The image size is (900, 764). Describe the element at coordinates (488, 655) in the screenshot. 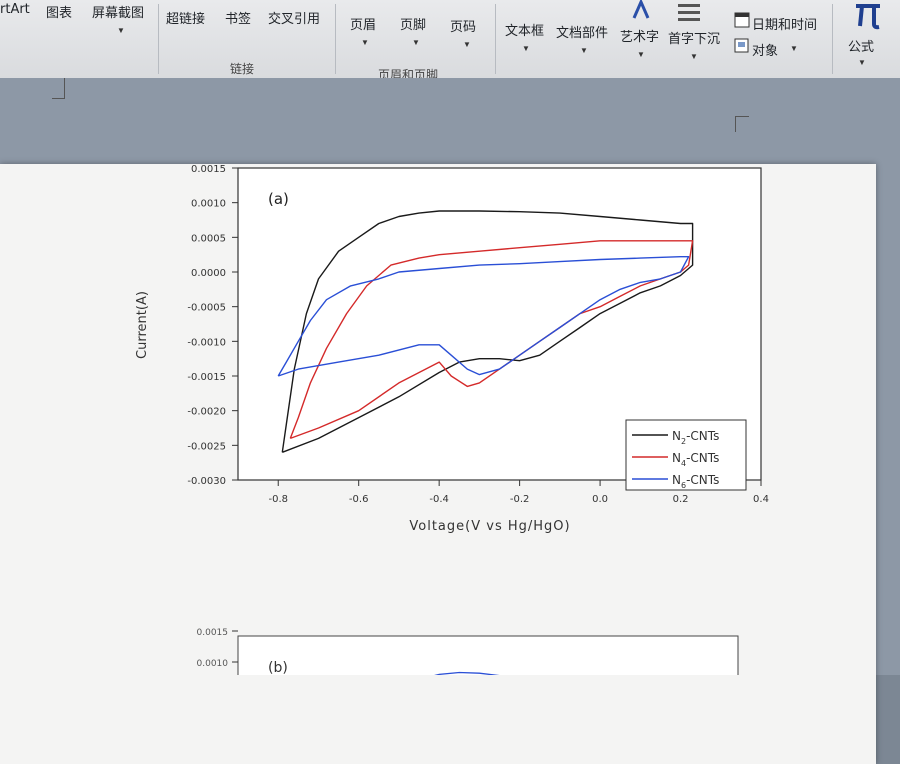

I see `plot-frame` at that location.